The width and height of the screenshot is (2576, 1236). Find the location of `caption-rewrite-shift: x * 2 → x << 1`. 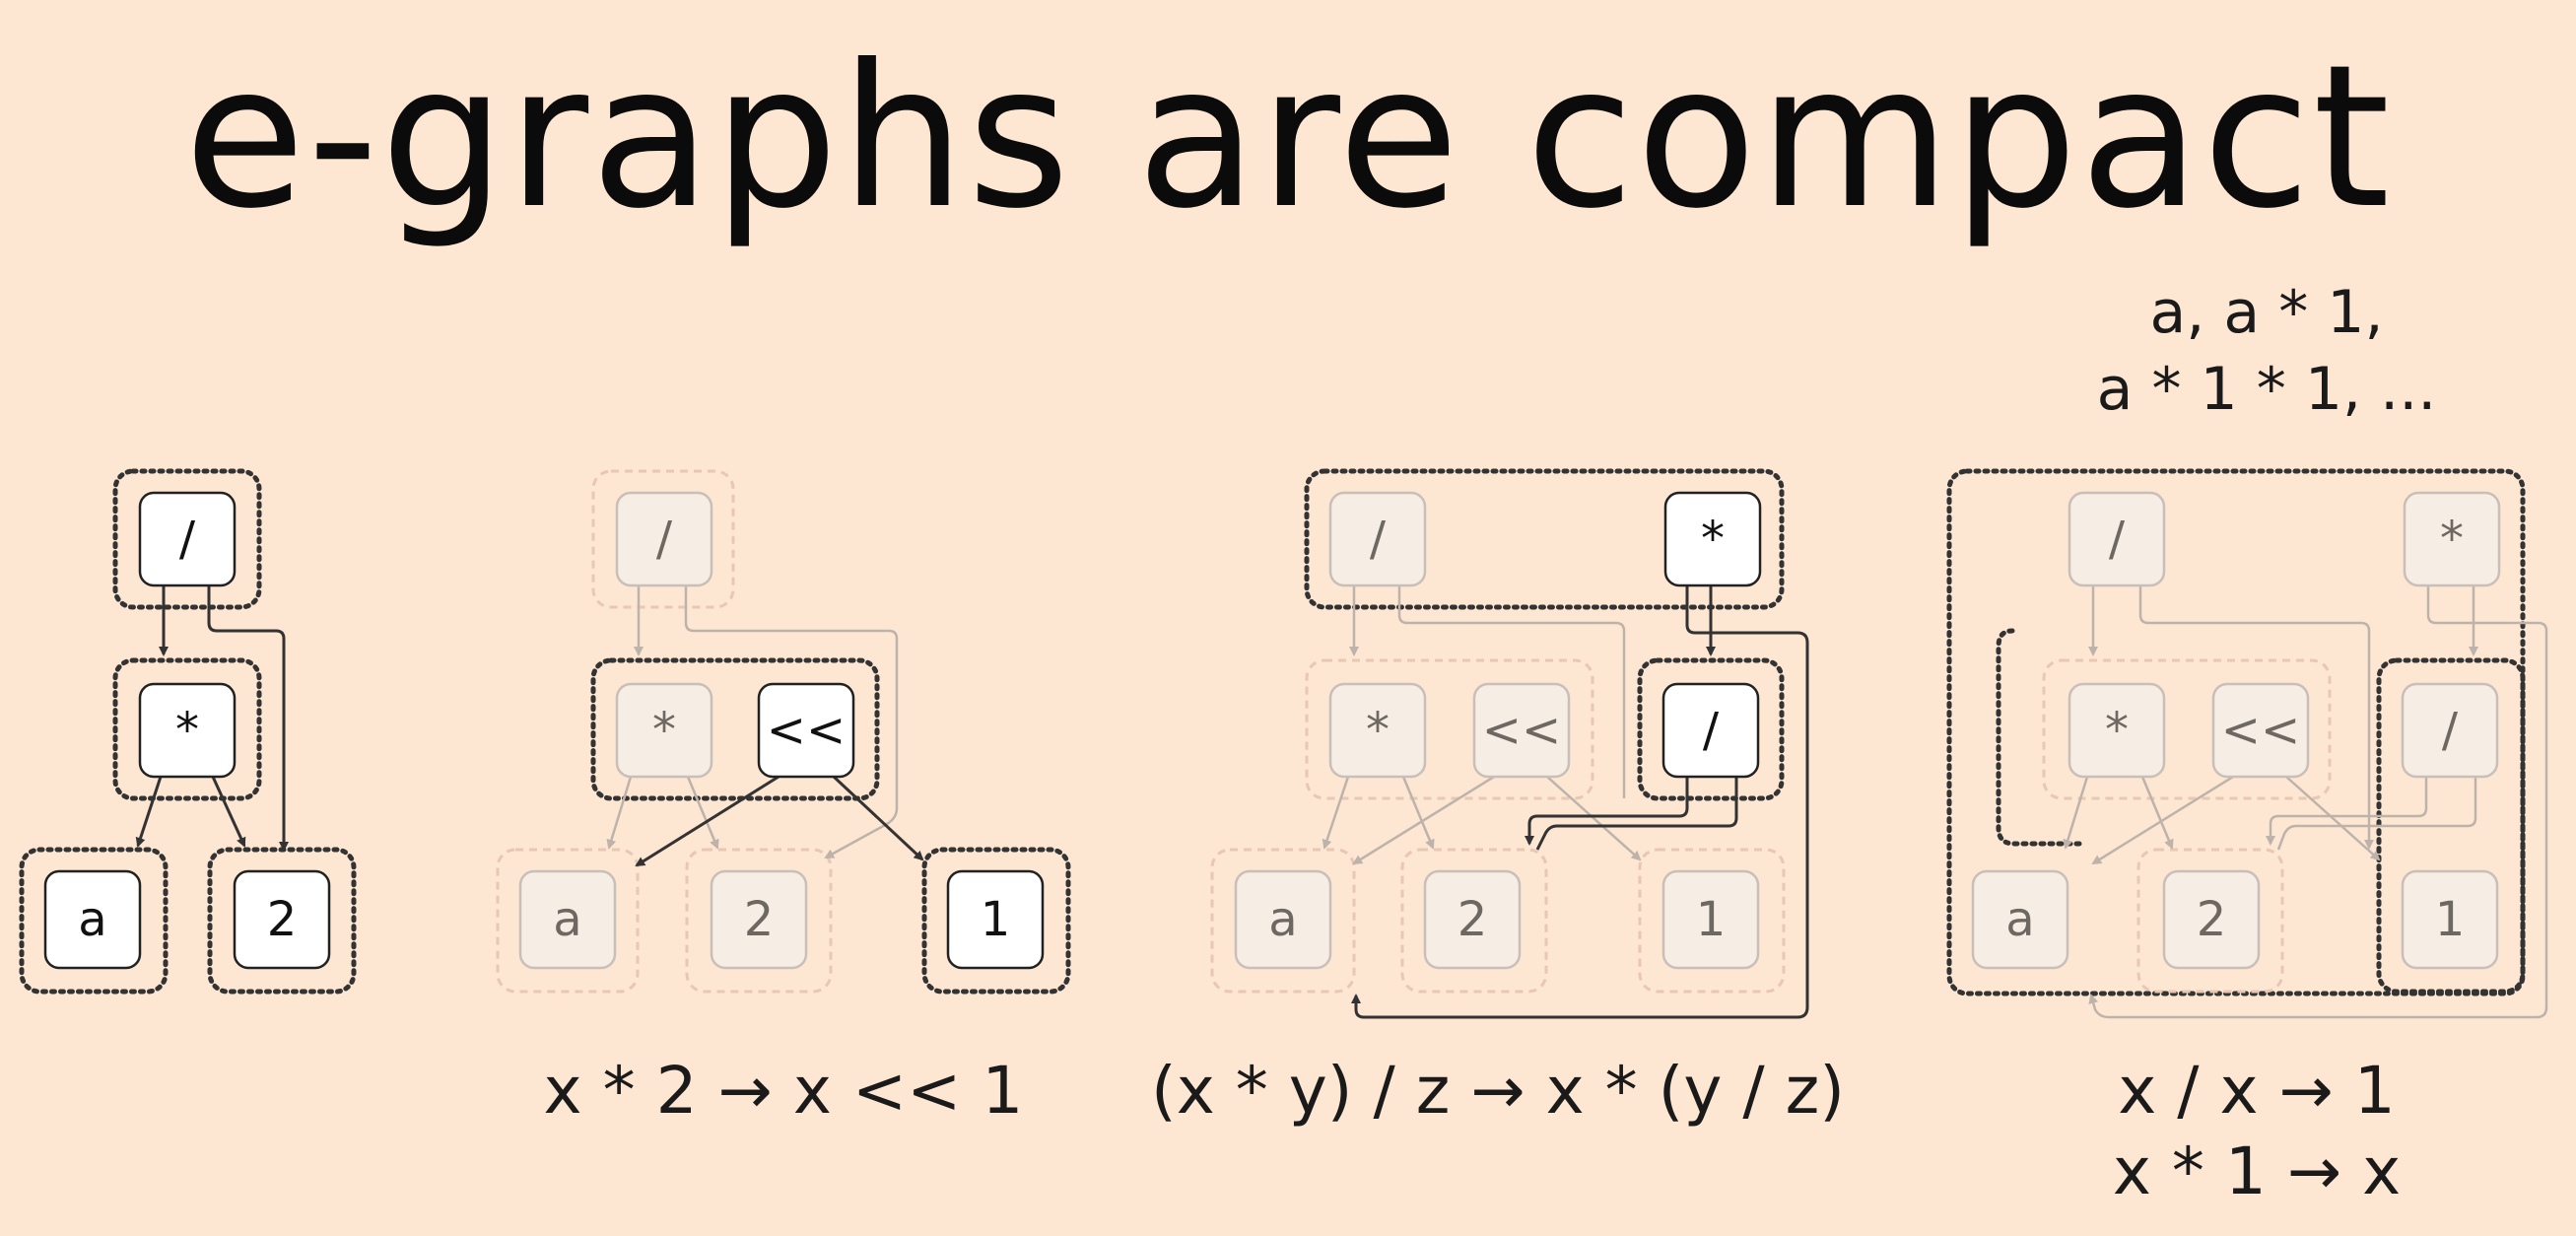

caption-rewrite-shift: x * 2 → x << 1 is located at coordinates (783, 1091).